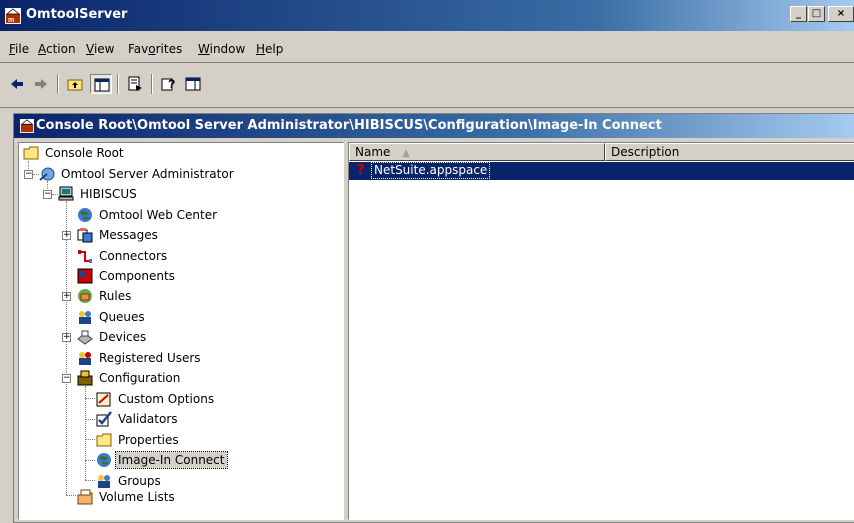 The image size is (854, 523). What do you see at coordinates (85, 235) in the screenshot?
I see `messages-icon` at bounding box center [85, 235].